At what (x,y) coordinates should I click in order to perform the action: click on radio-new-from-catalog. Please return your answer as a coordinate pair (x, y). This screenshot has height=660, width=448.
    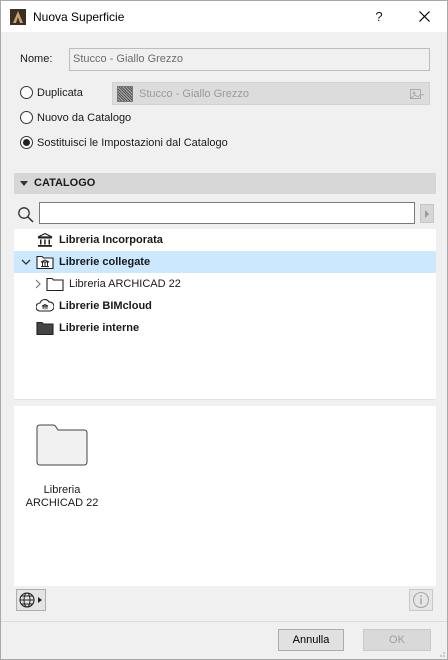
    Looking at the image, I should click on (26, 117).